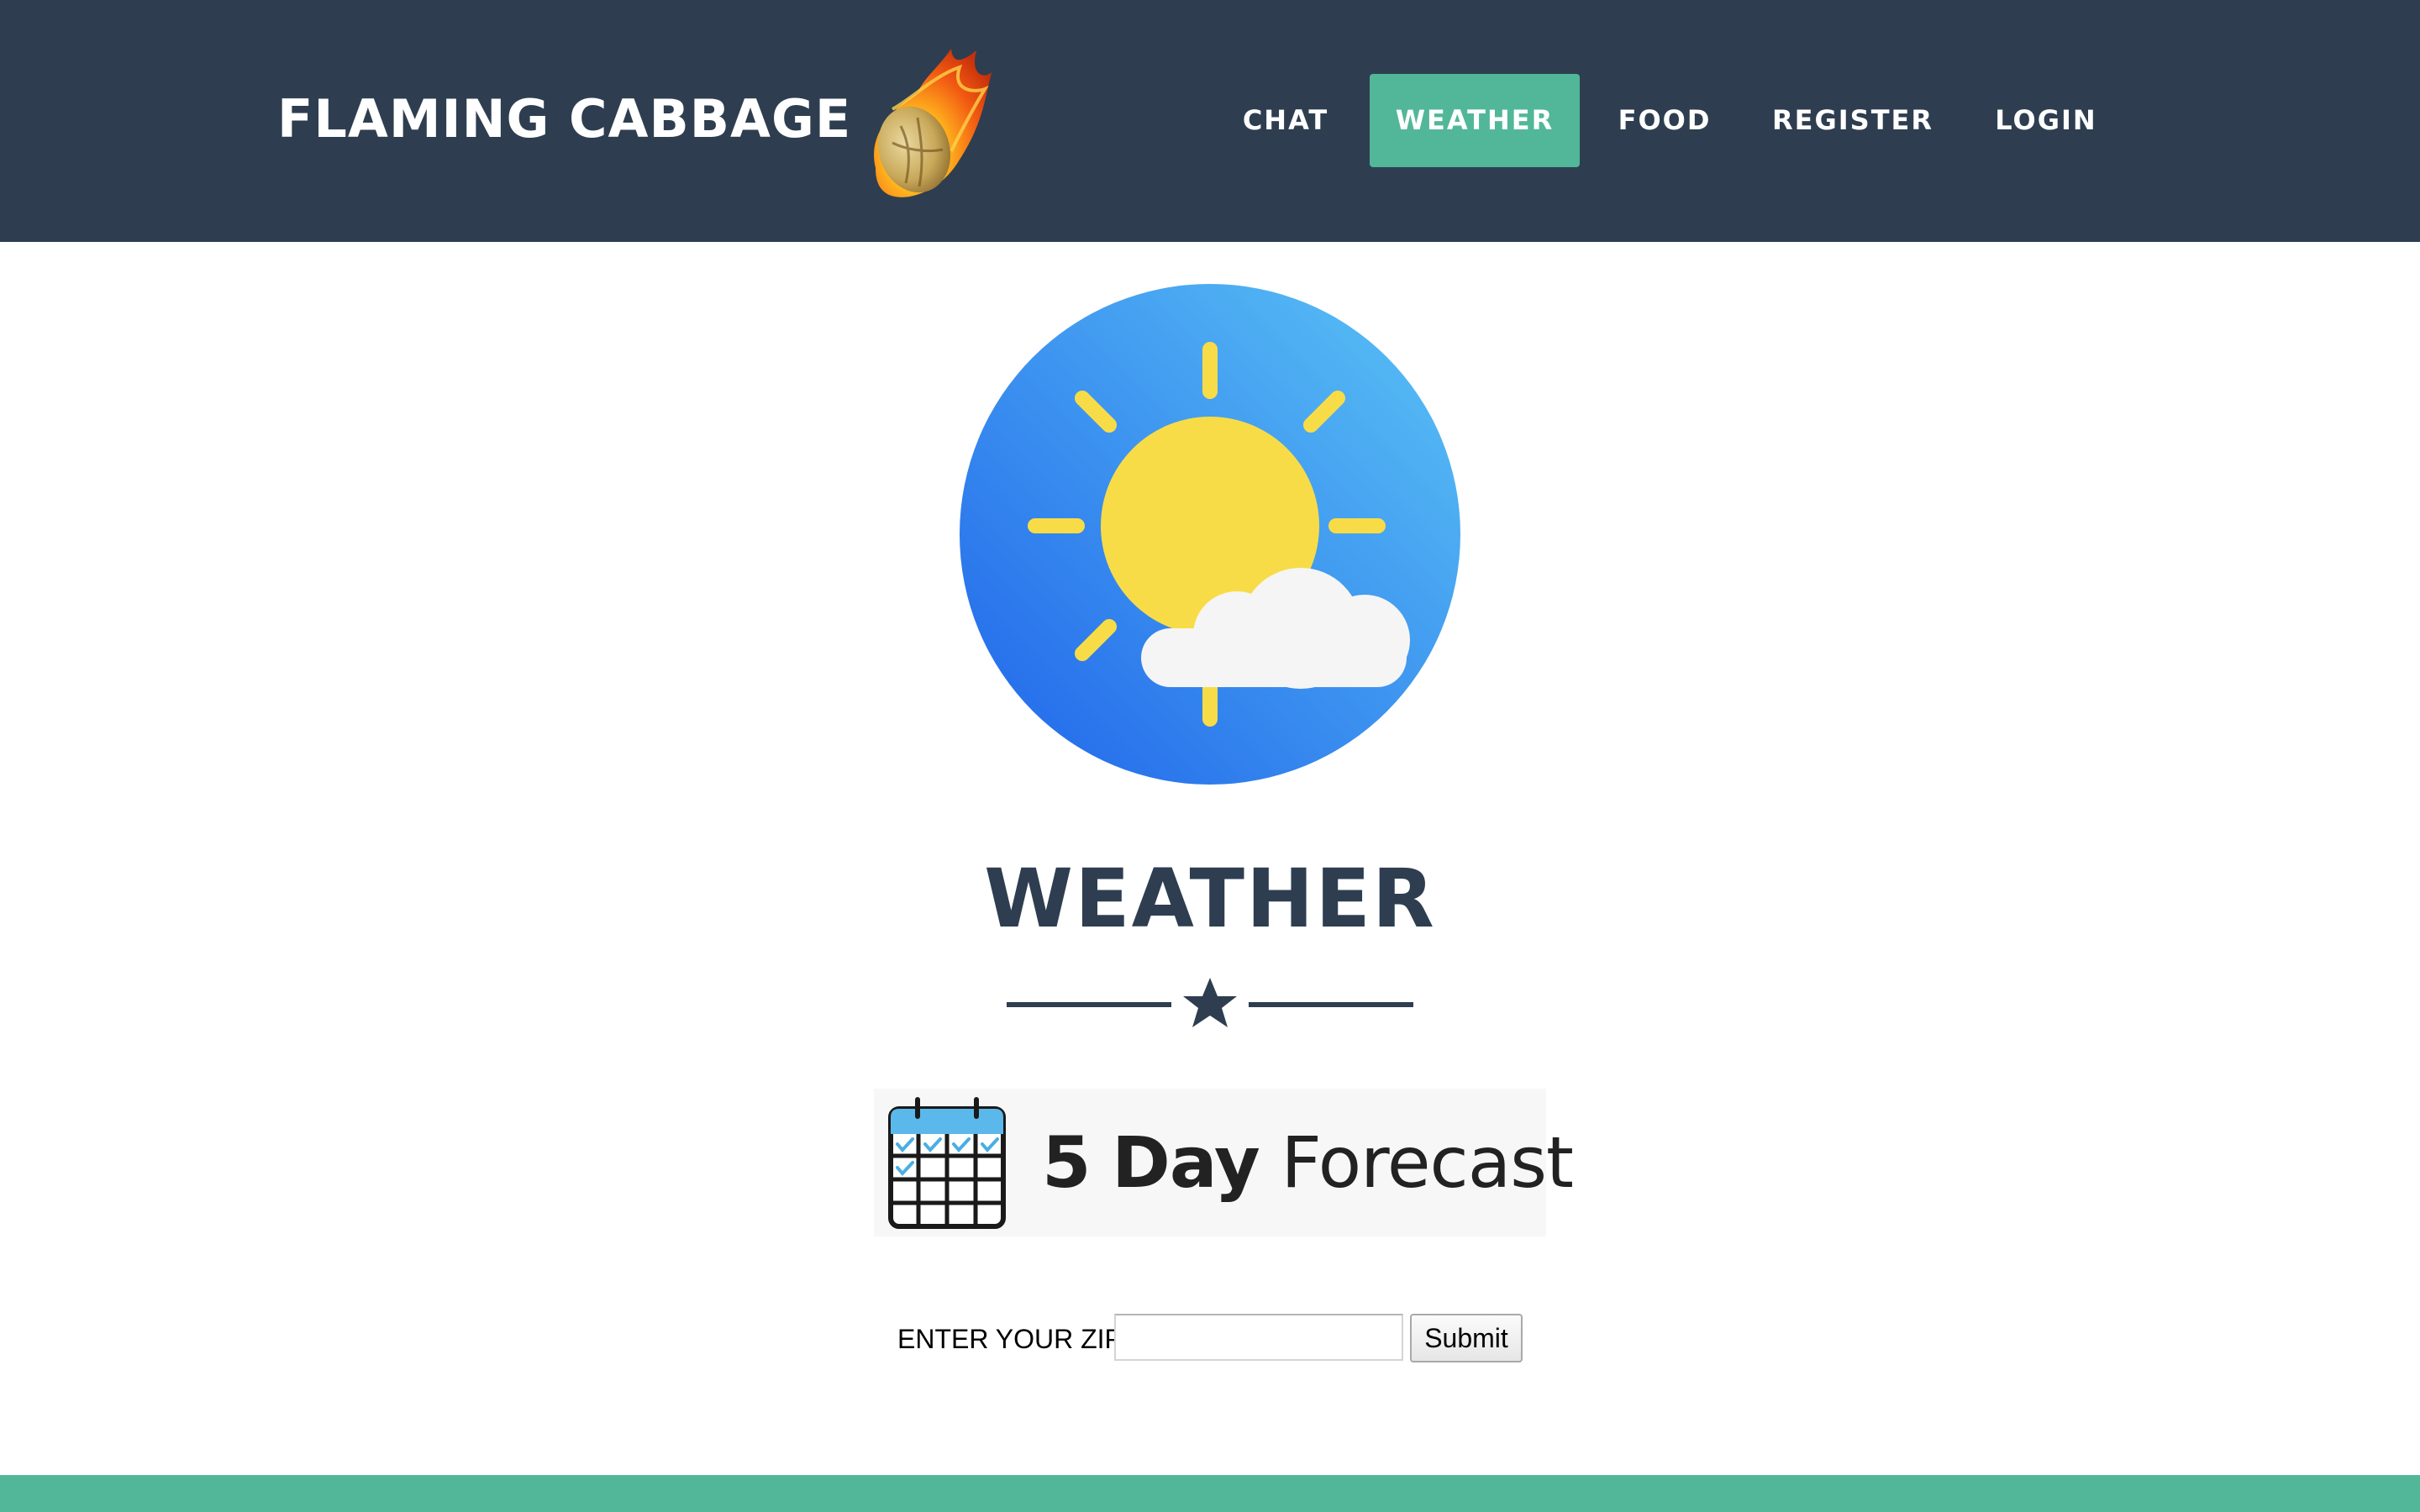 This screenshot has width=2420, height=1512. What do you see at coordinates (1210, 899) in the screenshot?
I see `page-title: WEATHER` at bounding box center [1210, 899].